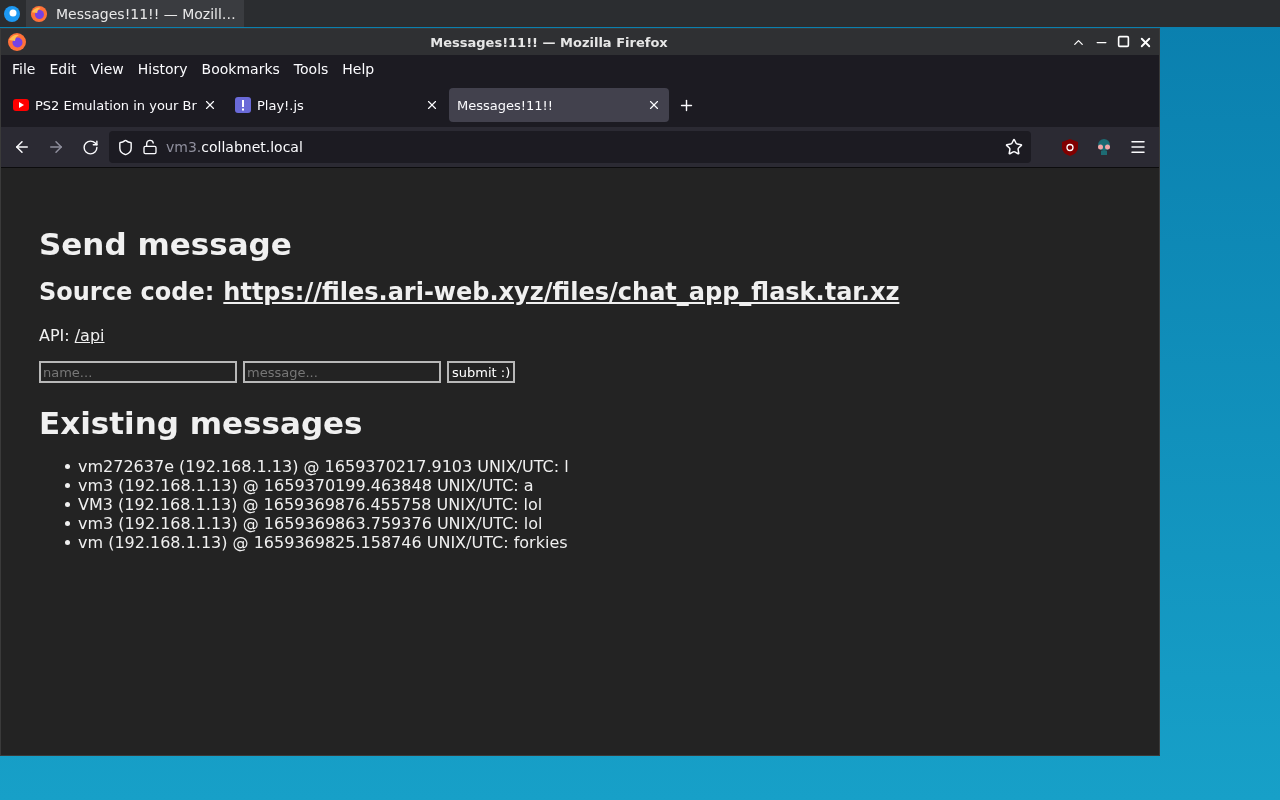 The height and width of the screenshot is (800, 1280). Describe the element at coordinates (570, 147) in the screenshot. I see `address-bar: vm3.collabnet.local` at that location.